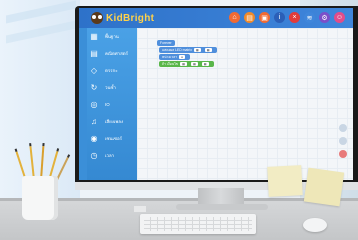  Describe the element at coordinates (94, 36) in the screenshot. I see `grid-icon: ▦` at that location.